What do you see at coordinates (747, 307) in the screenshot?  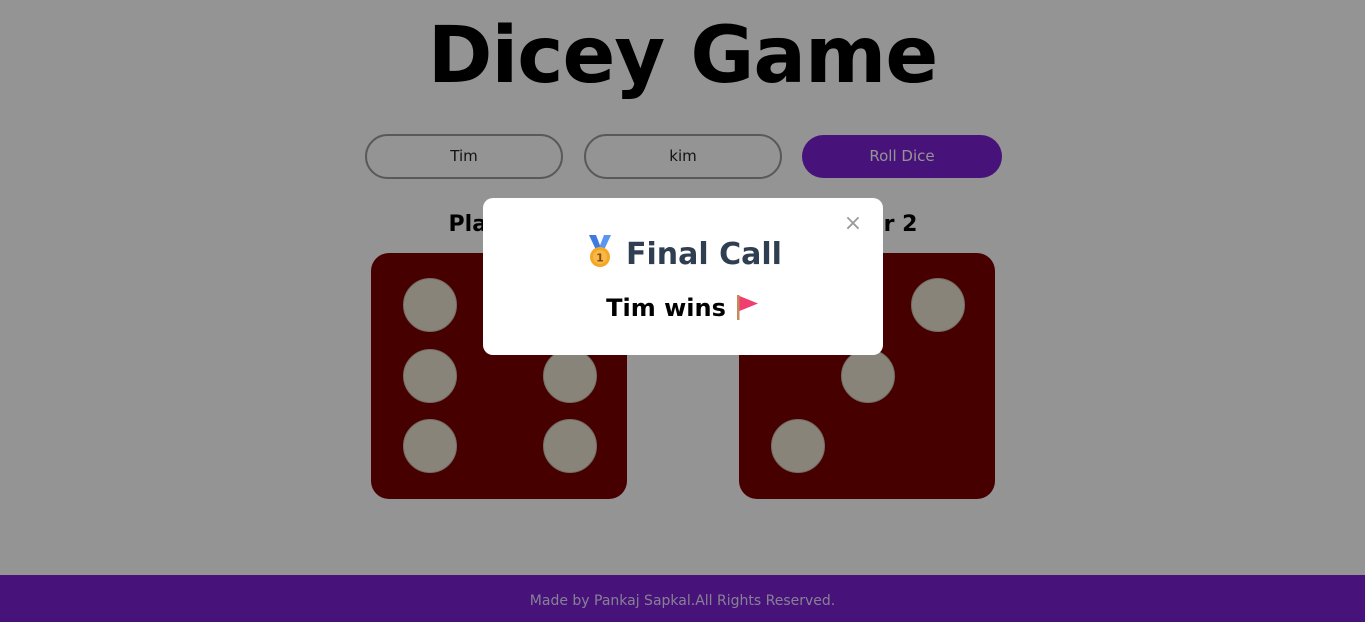 I see `flag-icon` at bounding box center [747, 307].